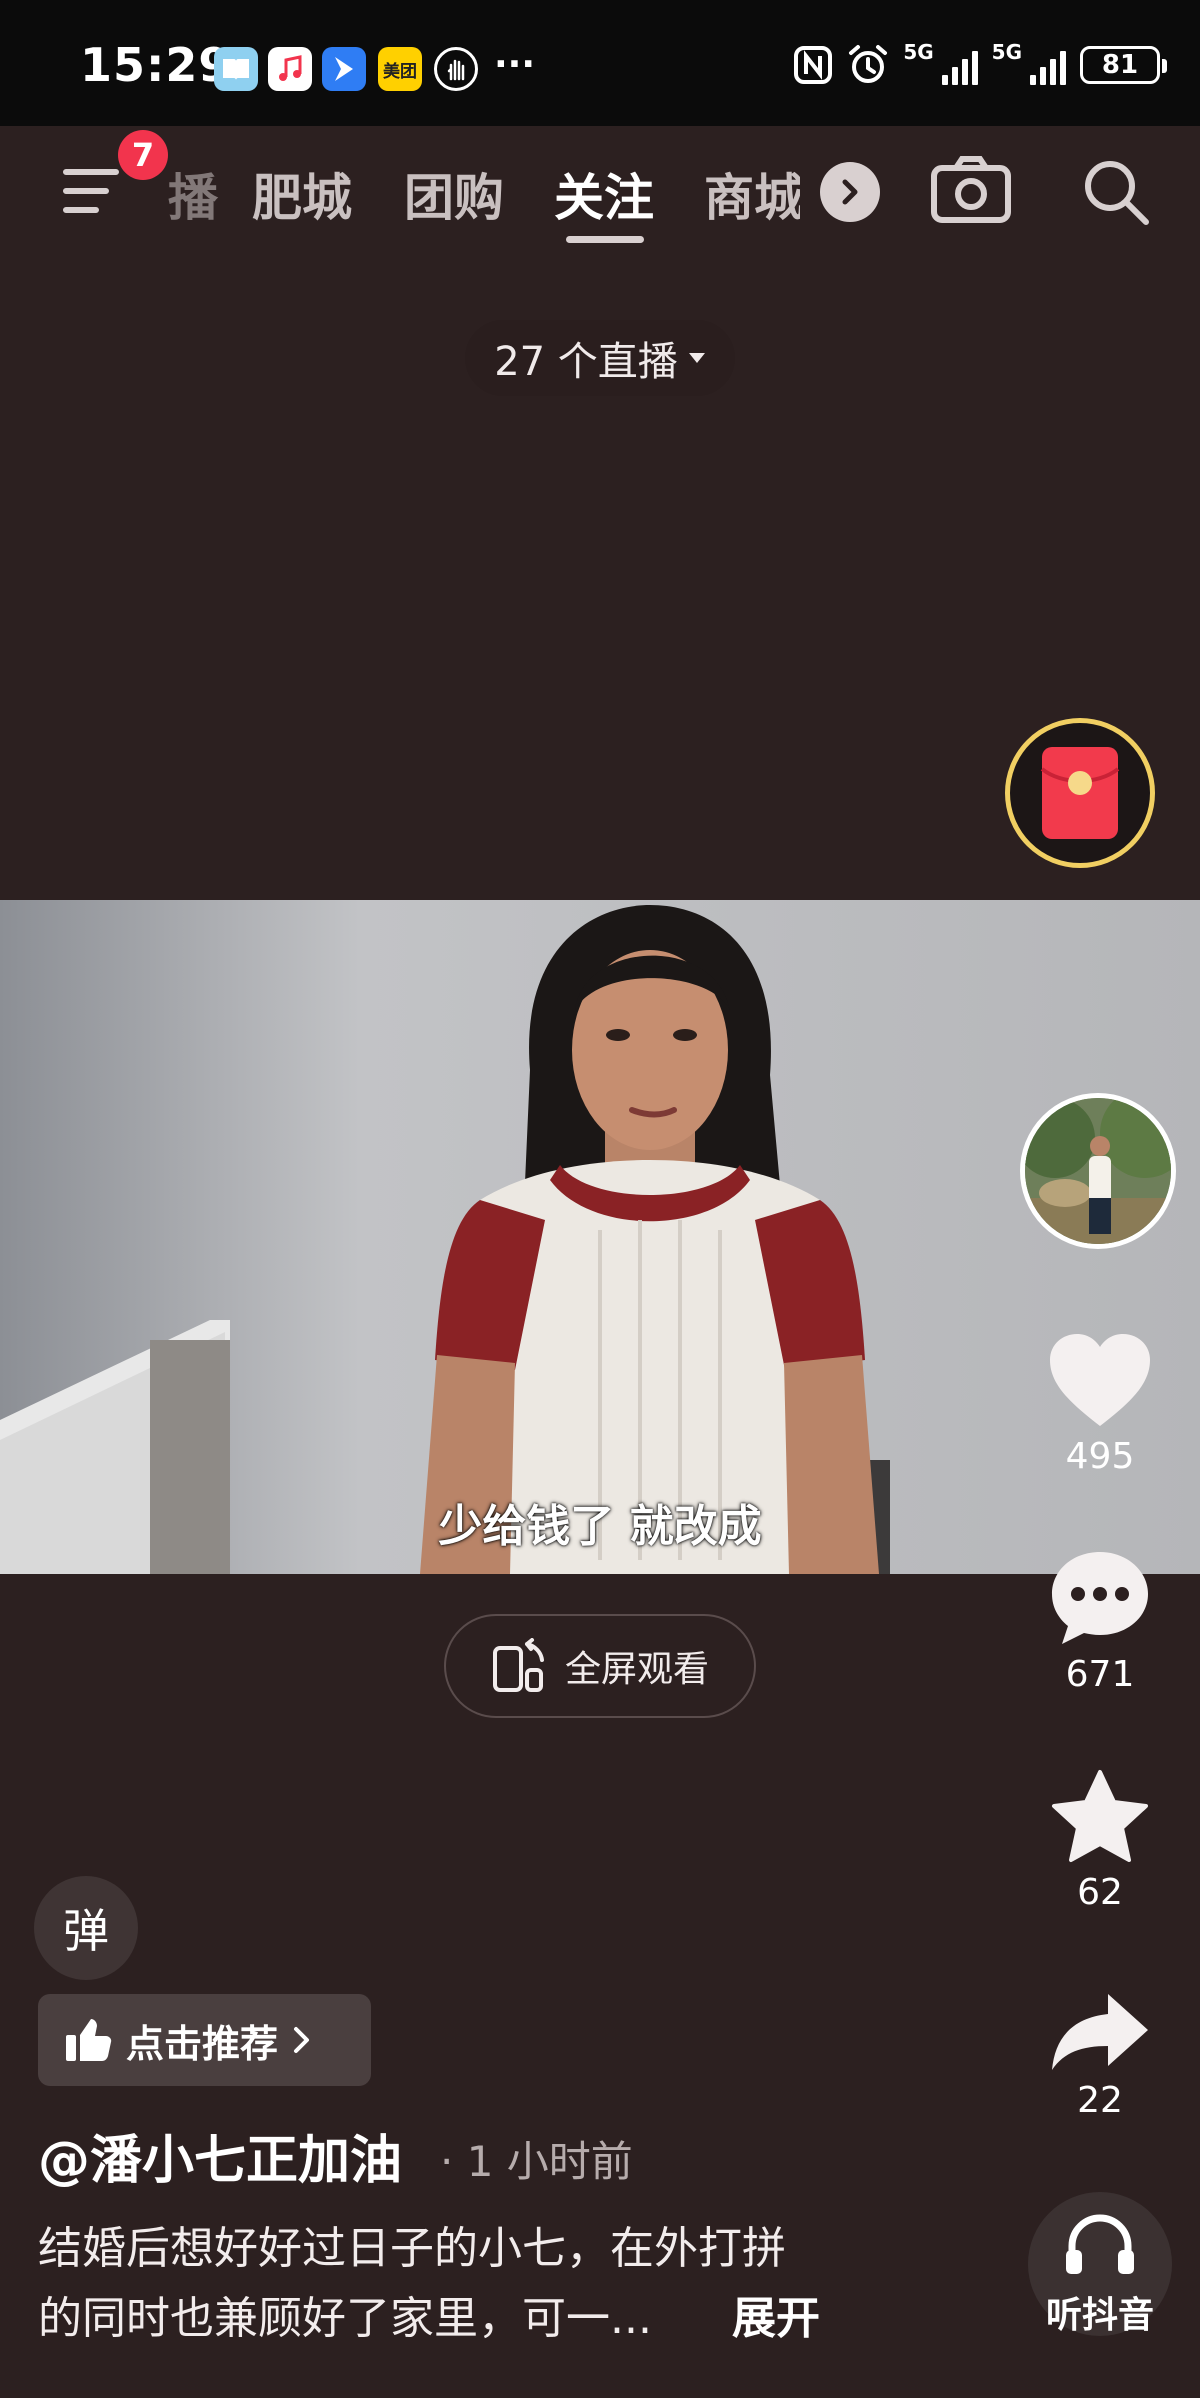  What do you see at coordinates (515, 64) in the screenshot?
I see `more-notifications-icon: ···` at bounding box center [515, 64].